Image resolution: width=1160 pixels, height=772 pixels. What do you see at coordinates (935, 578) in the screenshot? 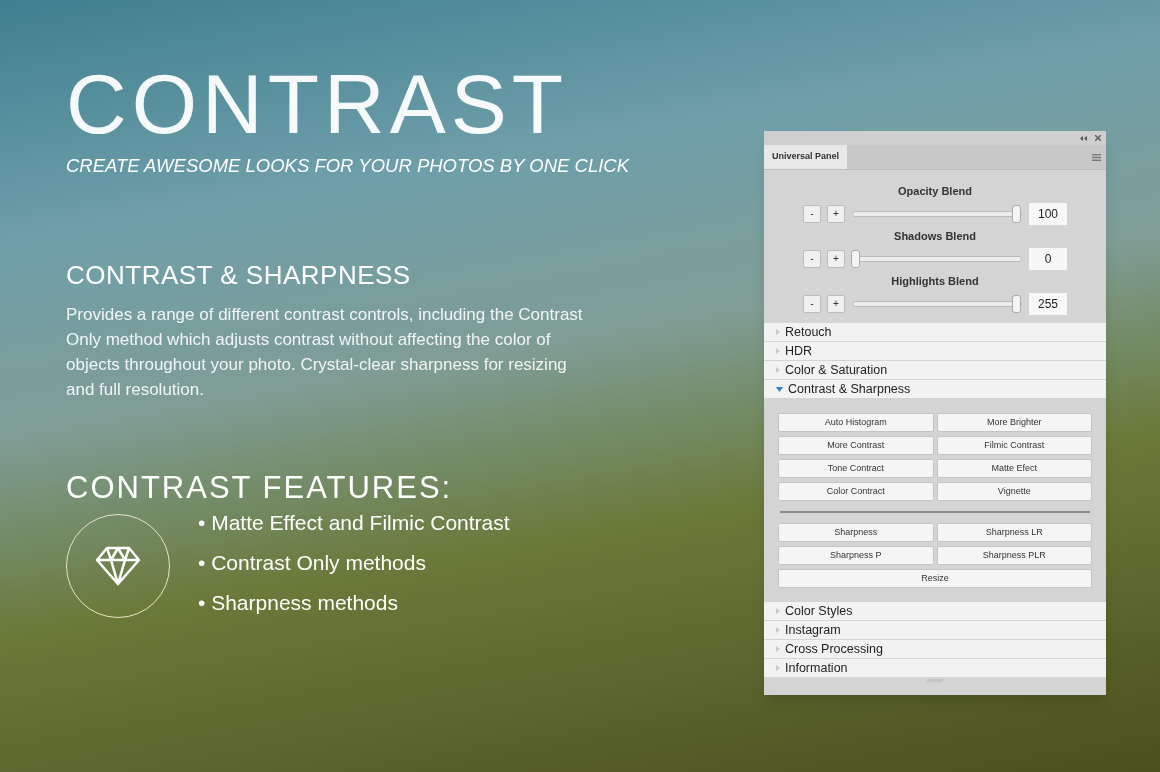
I see `action-button: Resize` at bounding box center [935, 578].